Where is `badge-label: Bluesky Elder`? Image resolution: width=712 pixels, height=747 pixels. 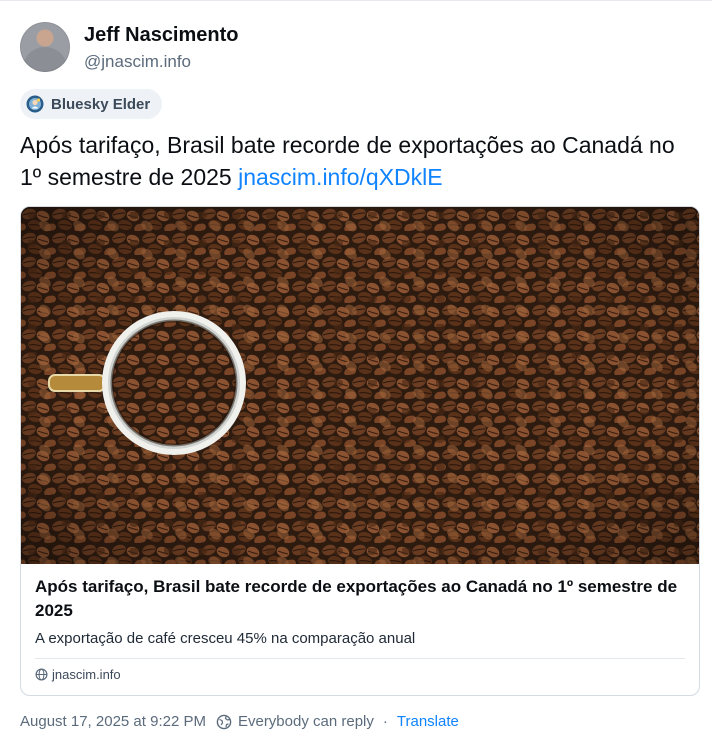
badge-label: Bluesky Elder is located at coordinates (101, 104).